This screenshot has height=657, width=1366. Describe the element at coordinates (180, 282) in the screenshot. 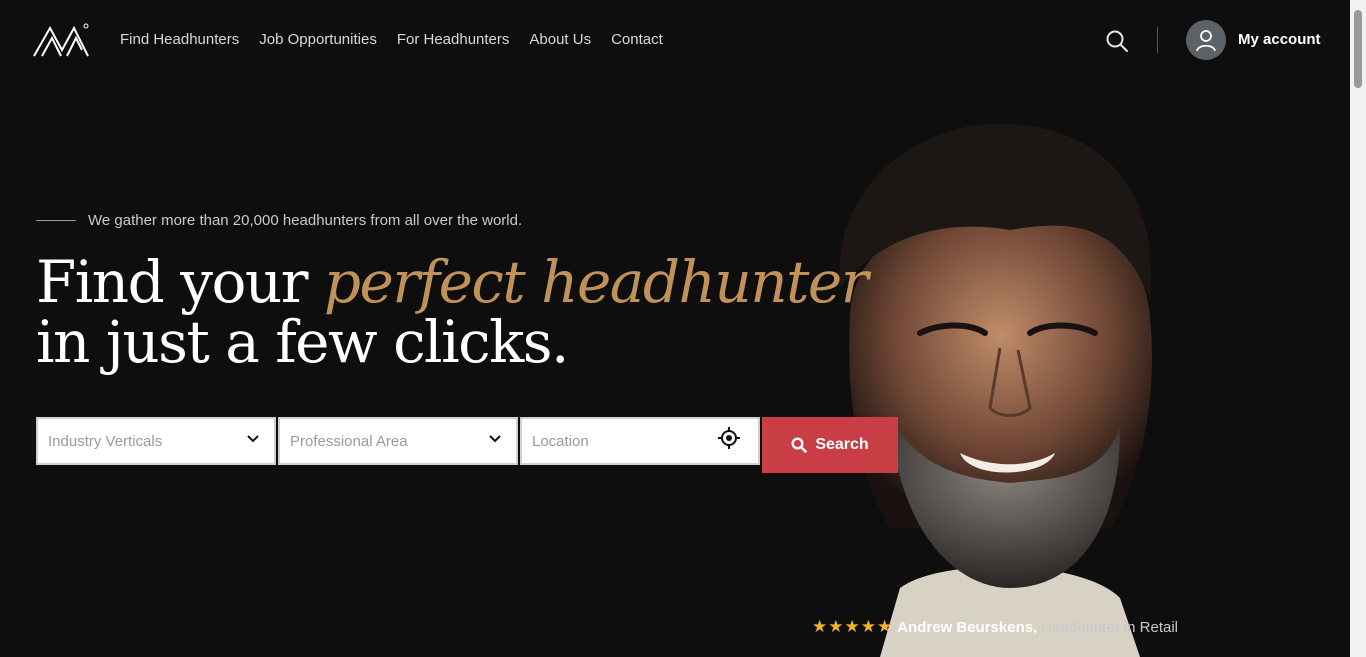

I see `headline-part1: Find your` at that location.